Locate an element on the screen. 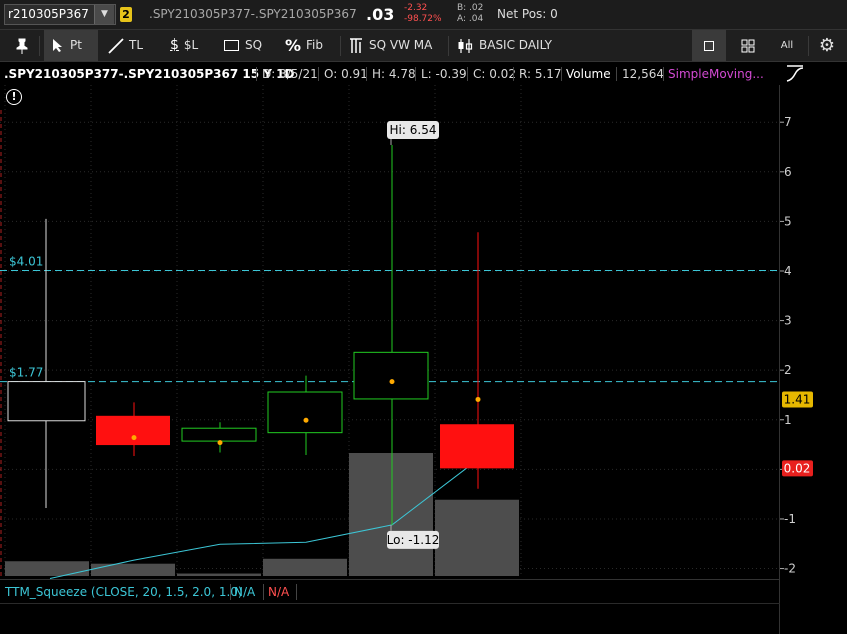 Image resolution: width=847 pixels, height=634 pixels. settings-button: ⚙ is located at coordinates (827, 45).